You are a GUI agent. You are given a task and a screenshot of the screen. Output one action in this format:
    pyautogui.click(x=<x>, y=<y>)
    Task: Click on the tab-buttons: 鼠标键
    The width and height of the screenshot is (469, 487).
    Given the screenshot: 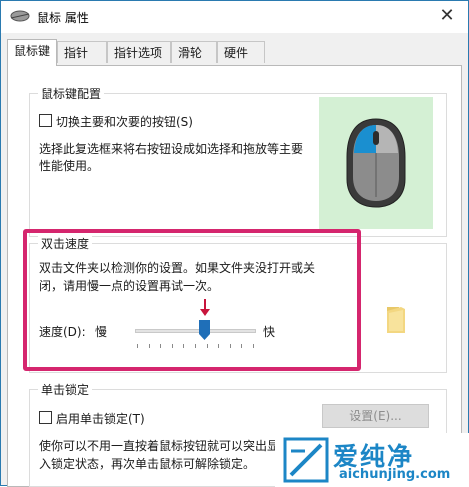 What is the action you would take?
    pyautogui.click(x=32, y=52)
    